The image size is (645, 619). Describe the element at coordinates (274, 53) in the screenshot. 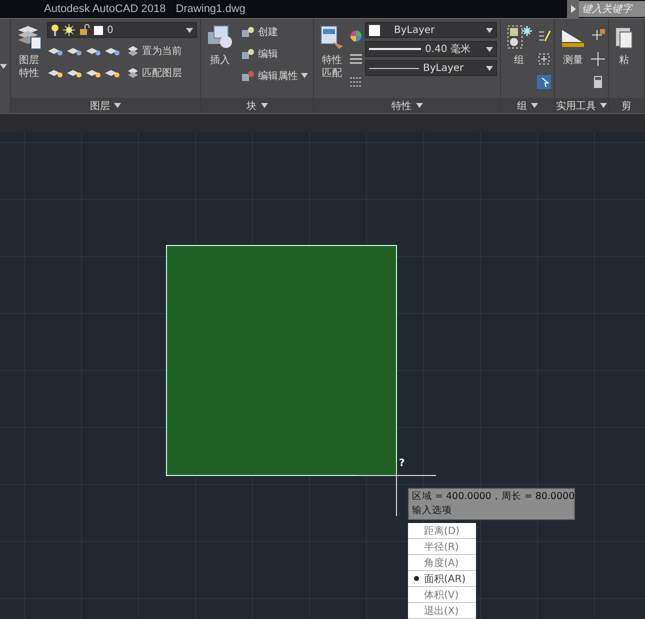

I see `block-command-button: 编辑` at that location.